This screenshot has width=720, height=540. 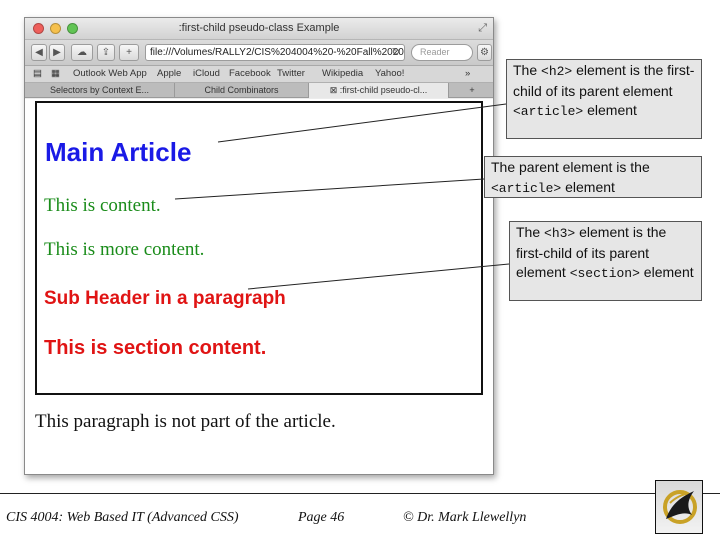 I want to click on bookmarks-overflow-icon: », so click(x=467, y=73).